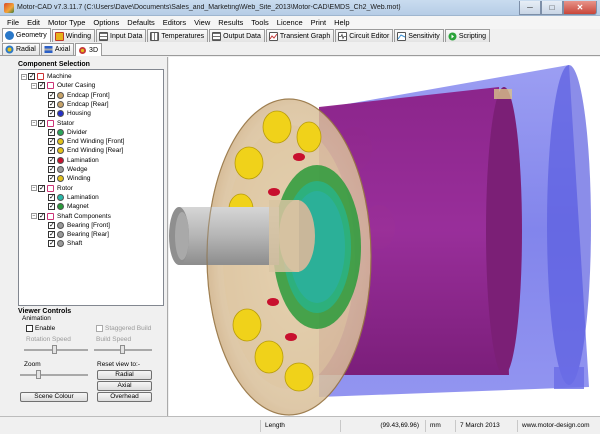 This screenshot has height=434, width=600. I want to click on tree-node: Bearing [Front], so click(75, 225).